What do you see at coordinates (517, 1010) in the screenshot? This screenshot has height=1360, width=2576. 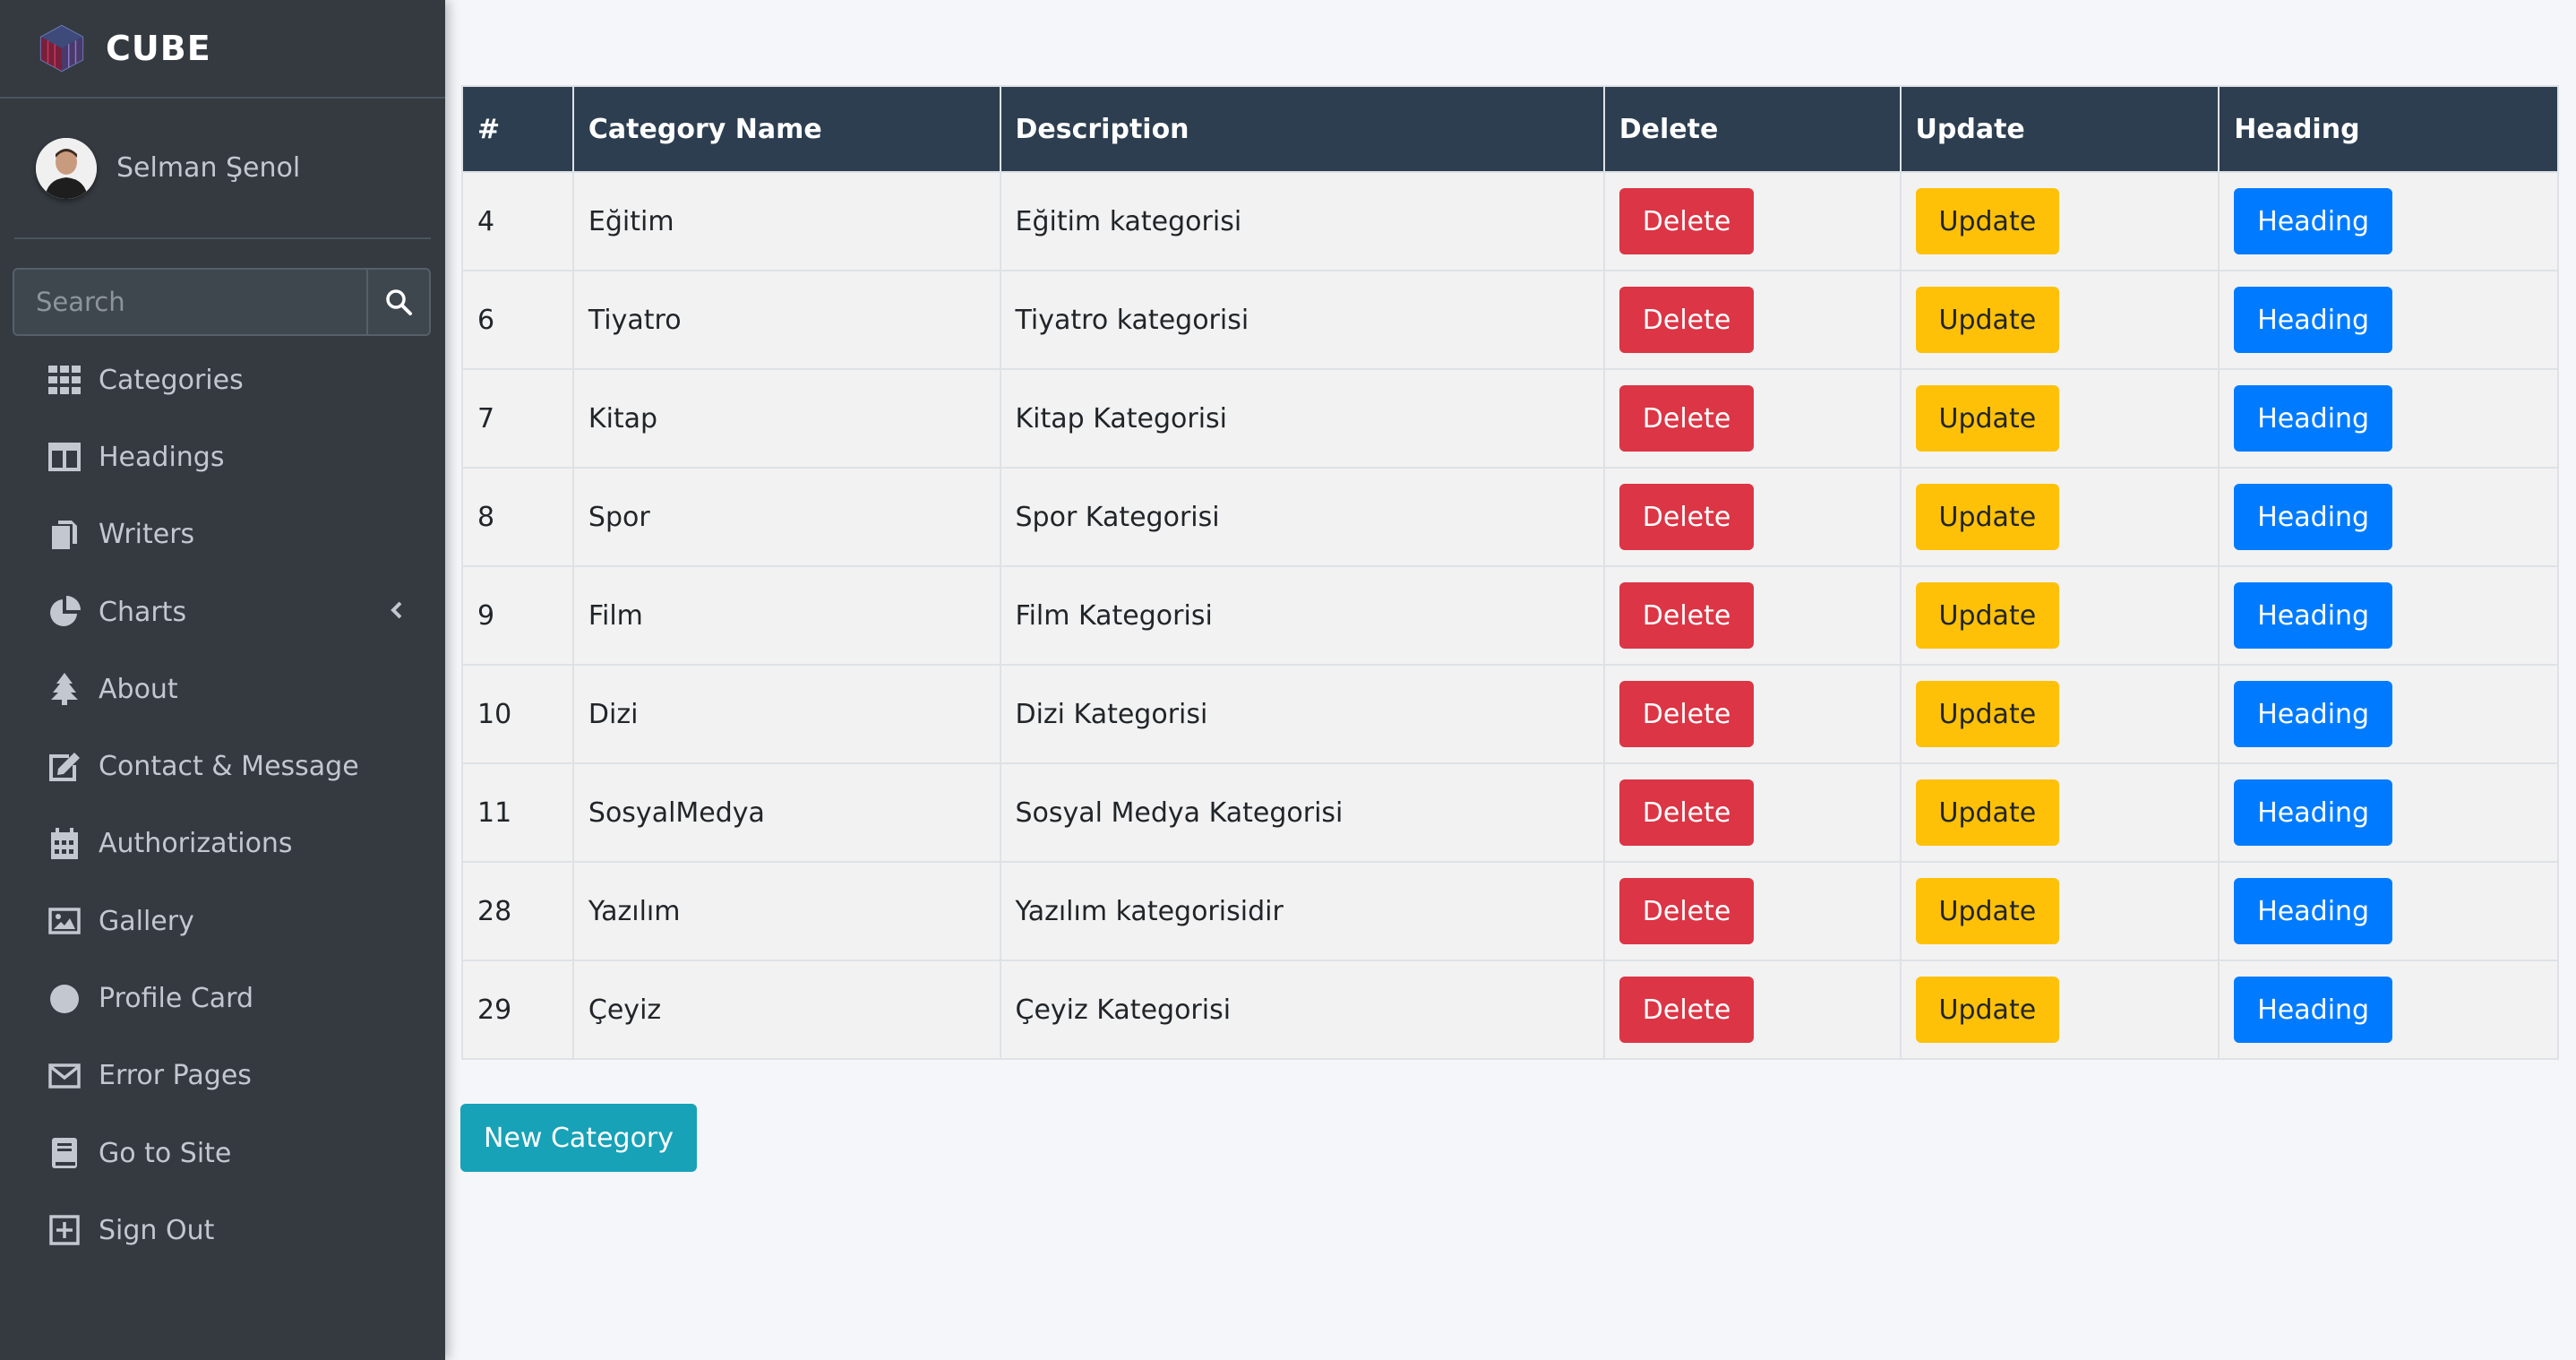 I see `cell-id: 29` at bounding box center [517, 1010].